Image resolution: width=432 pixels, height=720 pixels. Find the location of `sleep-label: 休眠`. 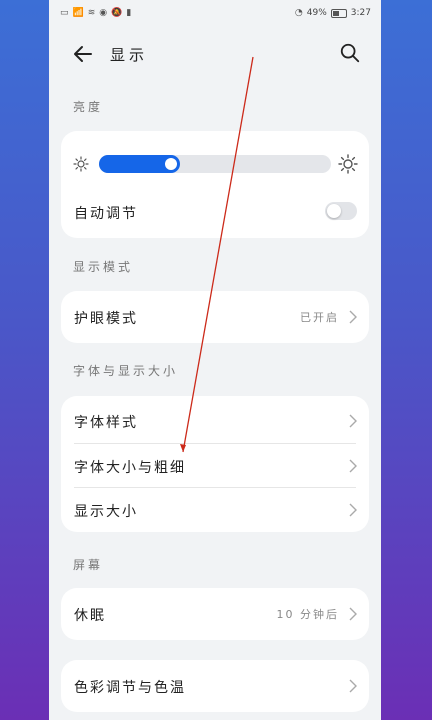

sleep-label: 休眠 is located at coordinates (90, 616).